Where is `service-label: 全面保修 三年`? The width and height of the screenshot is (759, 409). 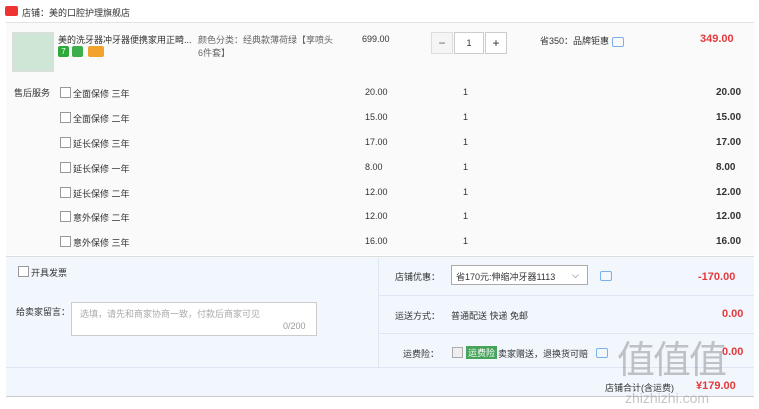
service-label: 全面保修 三年 is located at coordinates (101, 94).